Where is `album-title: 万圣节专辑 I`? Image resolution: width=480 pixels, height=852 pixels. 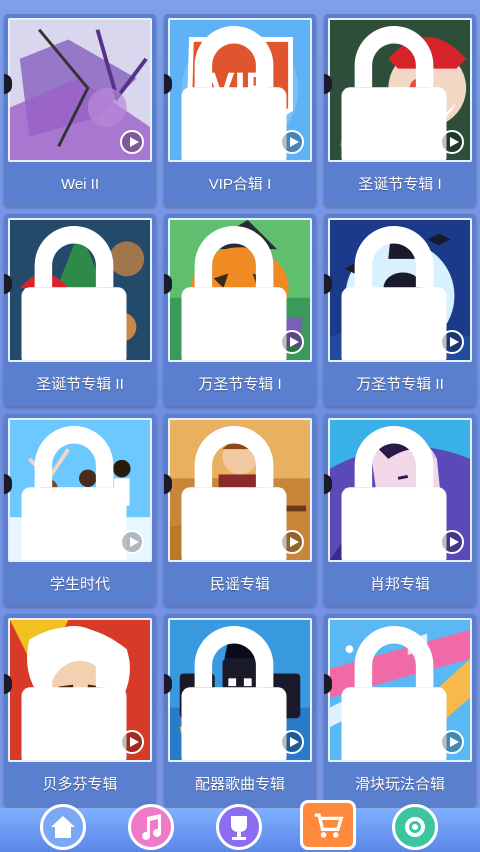
album-title: 万圣节专辑 I is located at coordinates (240, 384).